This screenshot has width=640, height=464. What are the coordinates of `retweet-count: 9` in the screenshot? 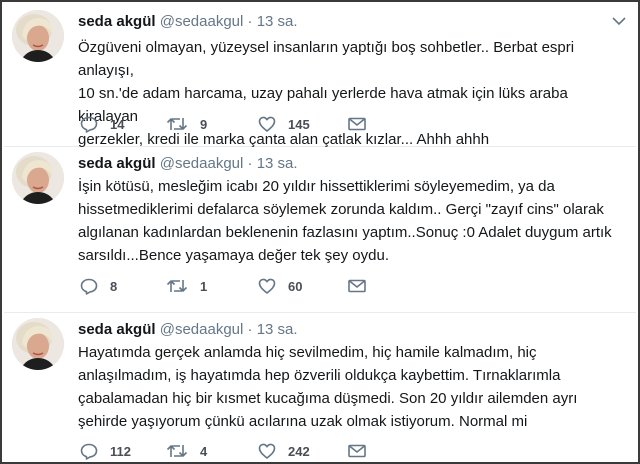 It's located at (204, 124).